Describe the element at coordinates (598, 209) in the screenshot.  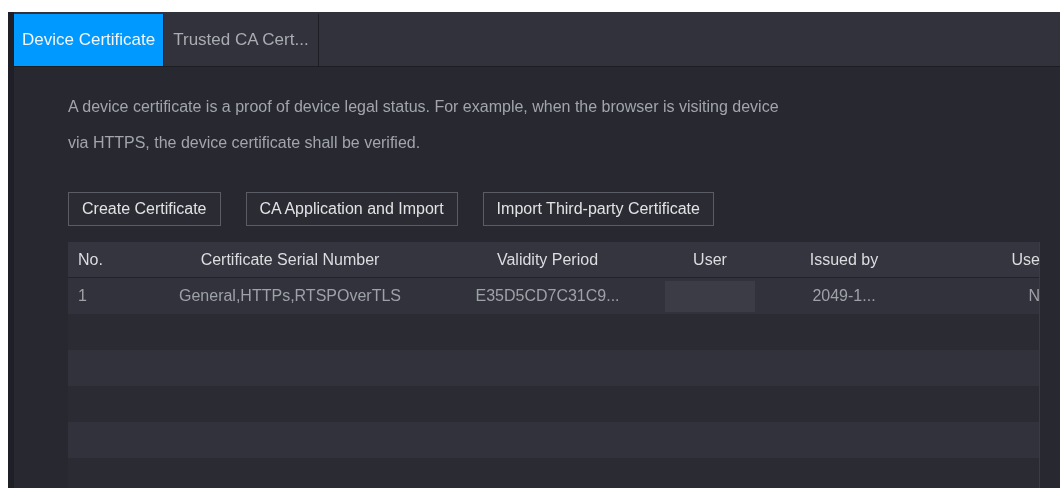
I see `action-button: Import Third-party Certificate` at that location.